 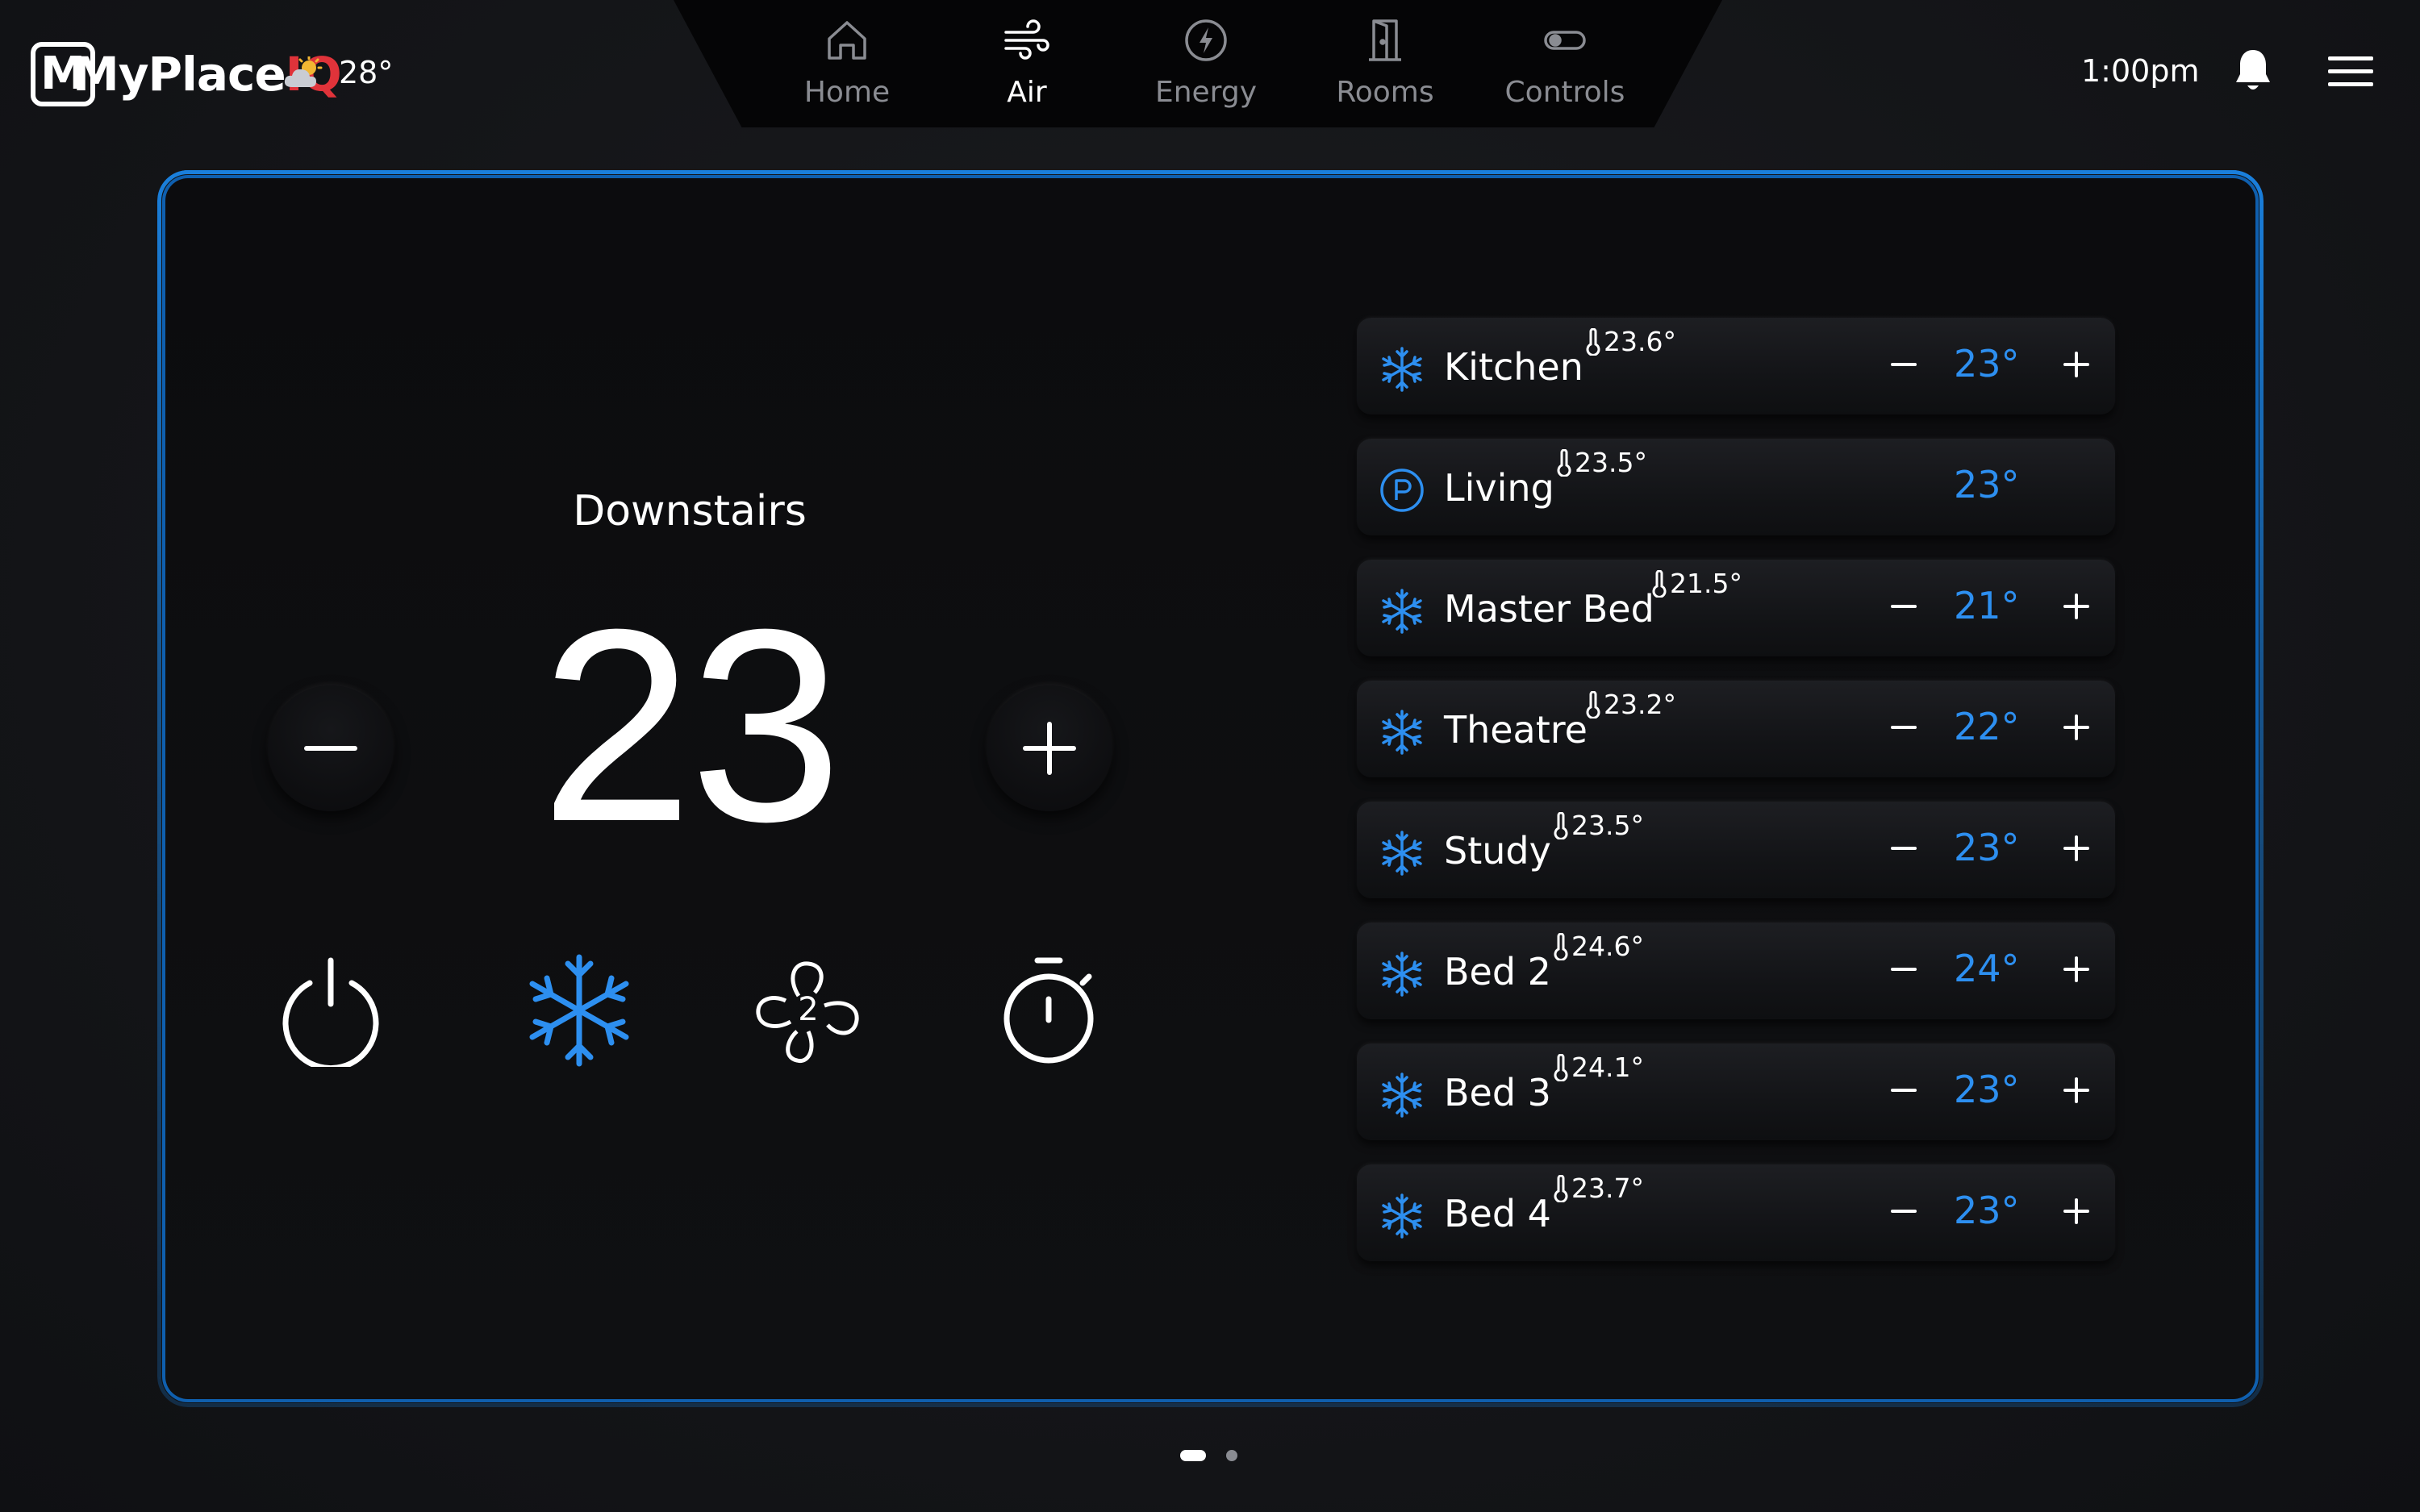 I want to click on zone-current-temp-value: 23.7°, so click(x=1607, y=1189).